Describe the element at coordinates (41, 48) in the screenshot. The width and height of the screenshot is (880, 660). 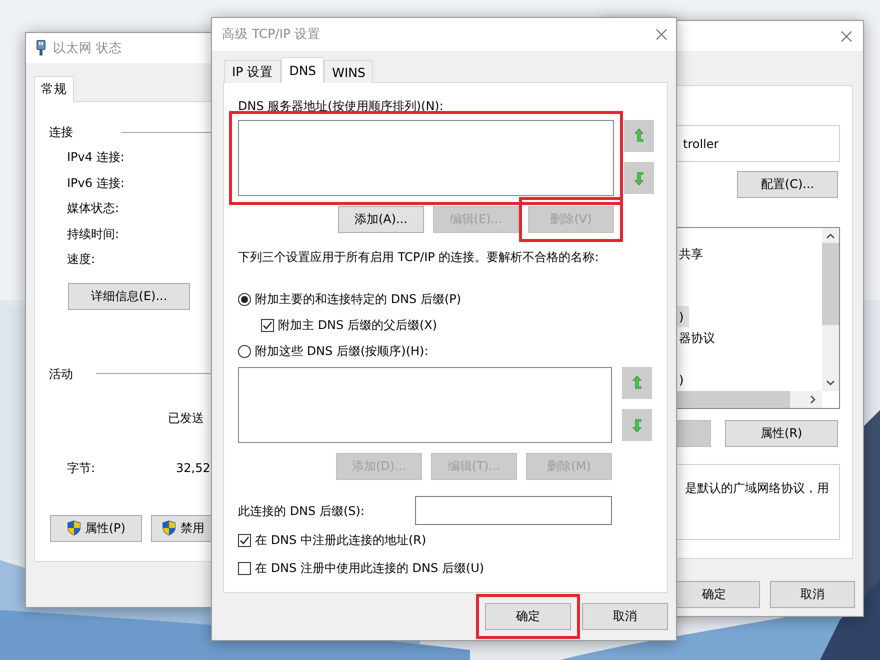
I see `network-adapter-icon` at that location.